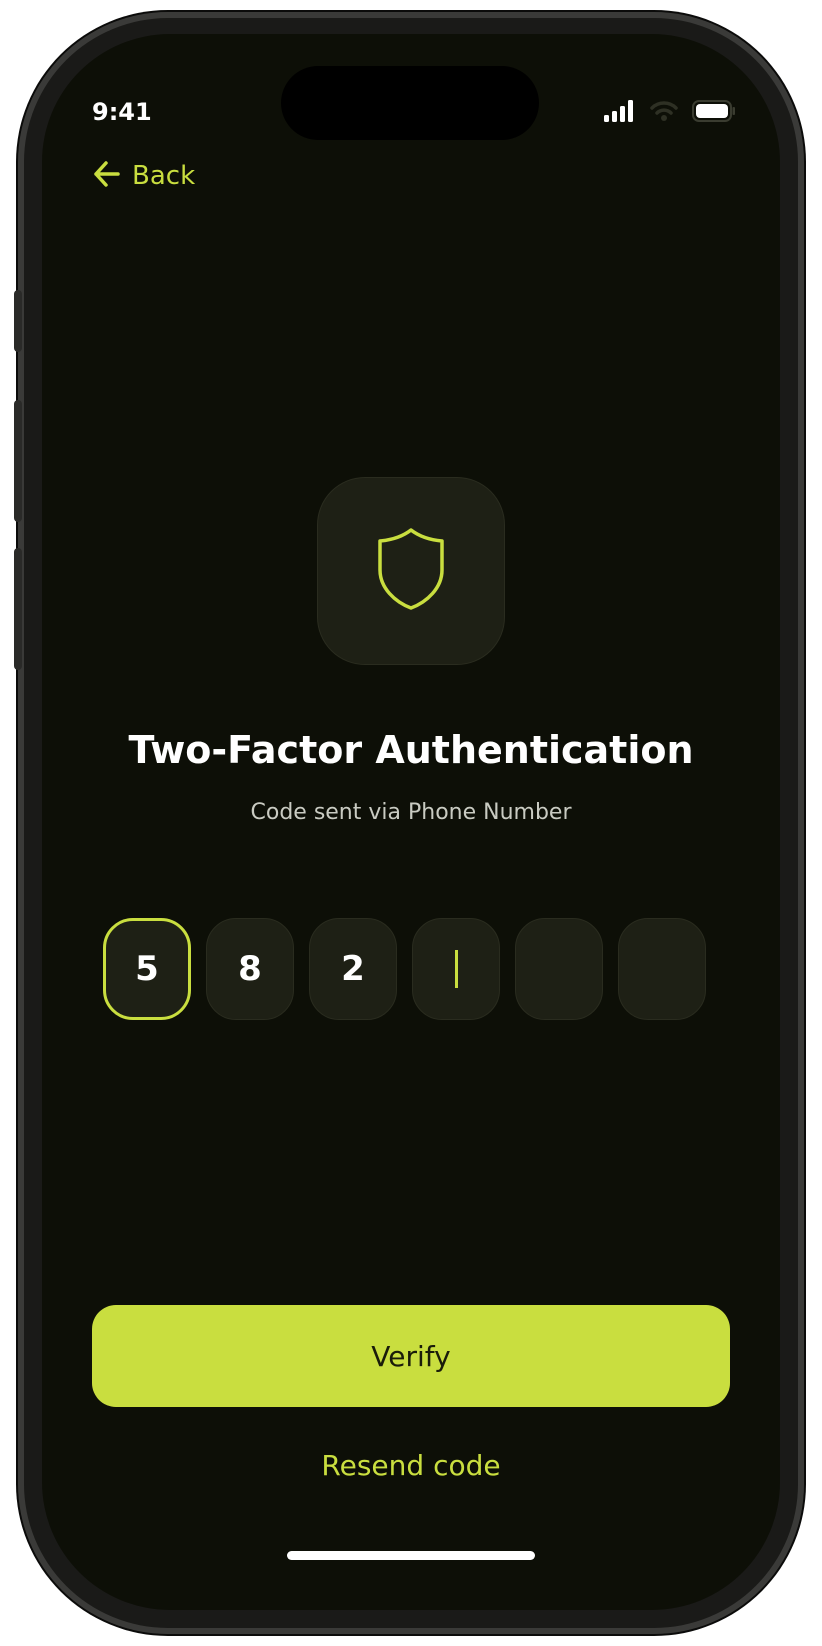 This screenshot has width=822, height=1646. Describe the element at coordinates (411, 1555) in the screenshot. I see `home-indicator` at that location.